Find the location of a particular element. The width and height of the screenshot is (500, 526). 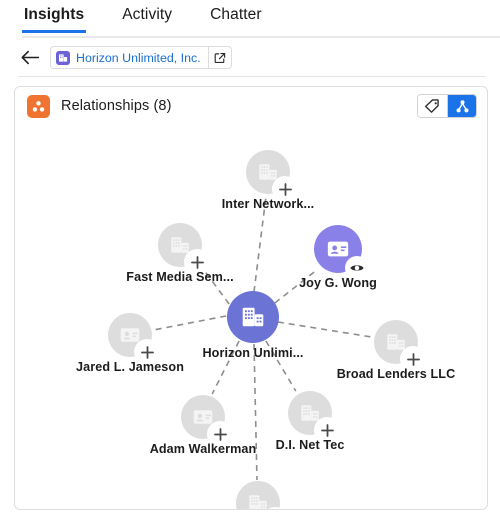

tab-bar: Insights Activity Chatter is located at coordinates (250, 19).